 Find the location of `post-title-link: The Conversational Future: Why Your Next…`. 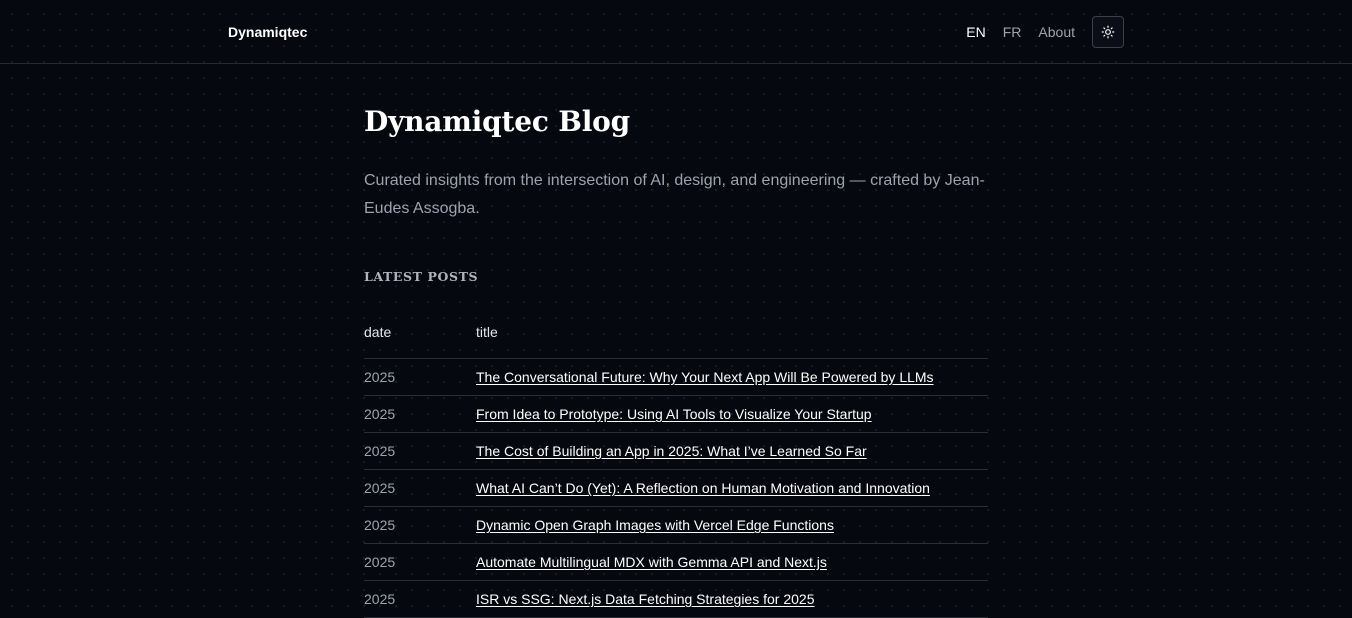

post-title-link: The Conversational Future: Why Your Next… is located at coordinates (705, 377).